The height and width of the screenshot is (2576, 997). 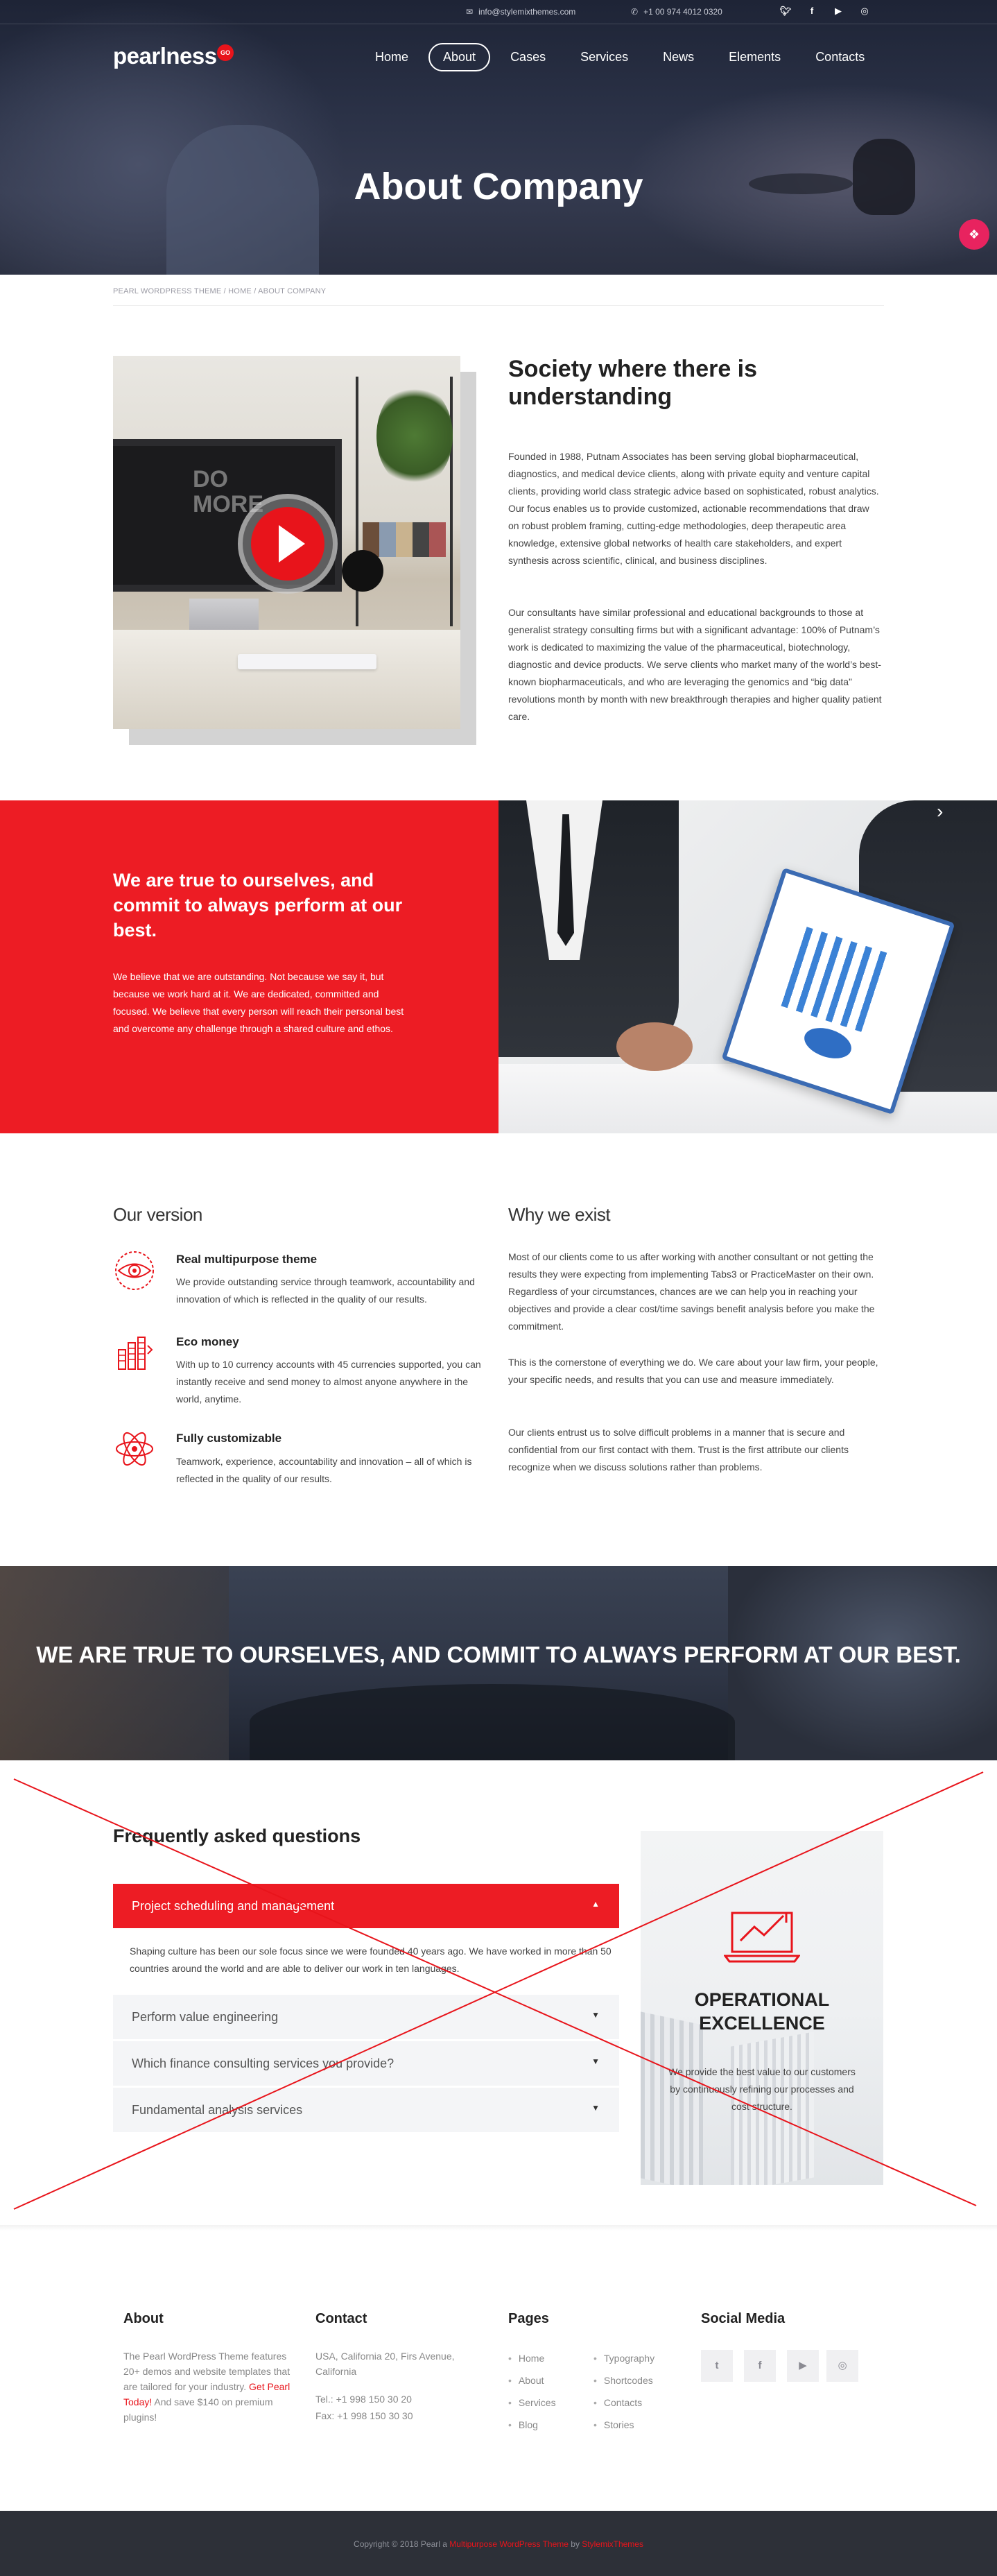 I want to click on layers-icon: ❖, so click(x=974, y=234).